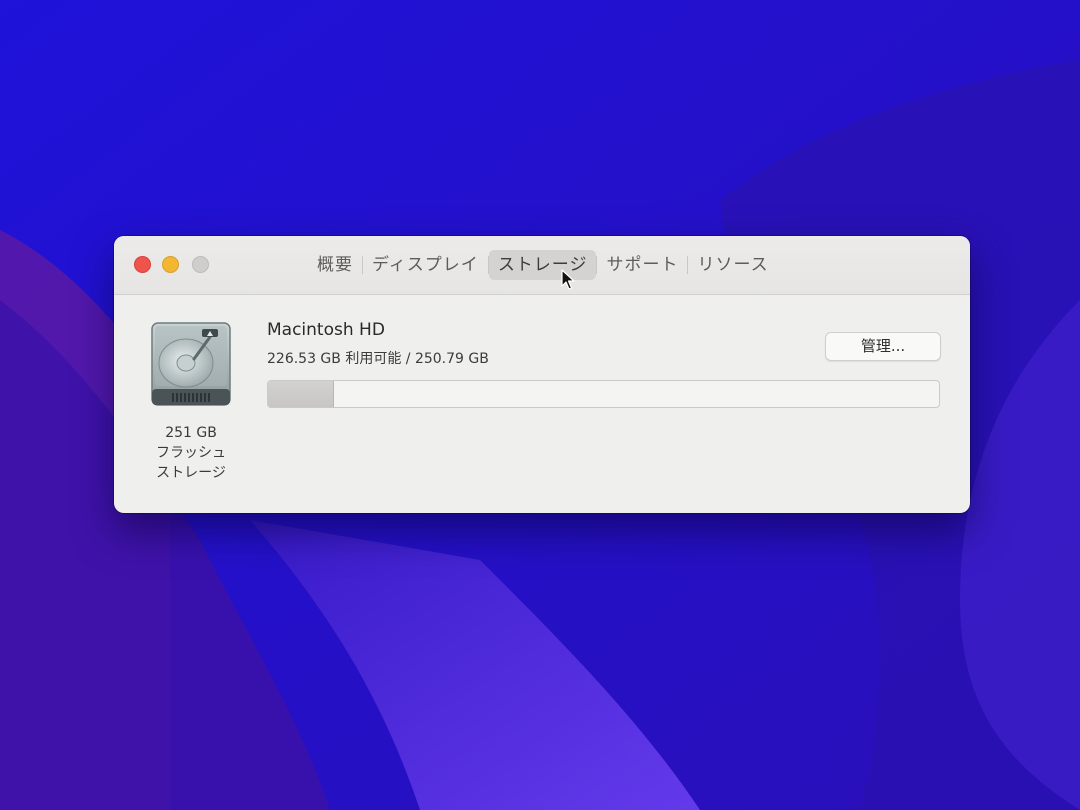  I want to click on tab-bar: 概要 ディスプレイ ストレージ サポート リソース, so click(543, 265).